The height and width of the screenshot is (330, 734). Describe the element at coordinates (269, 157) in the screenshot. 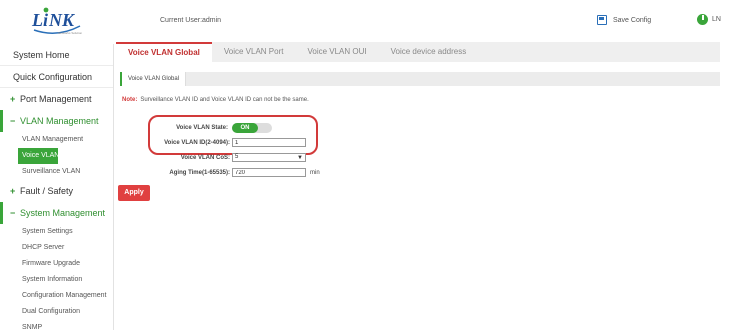

I see `cos-select: 5 ▼` at that location.